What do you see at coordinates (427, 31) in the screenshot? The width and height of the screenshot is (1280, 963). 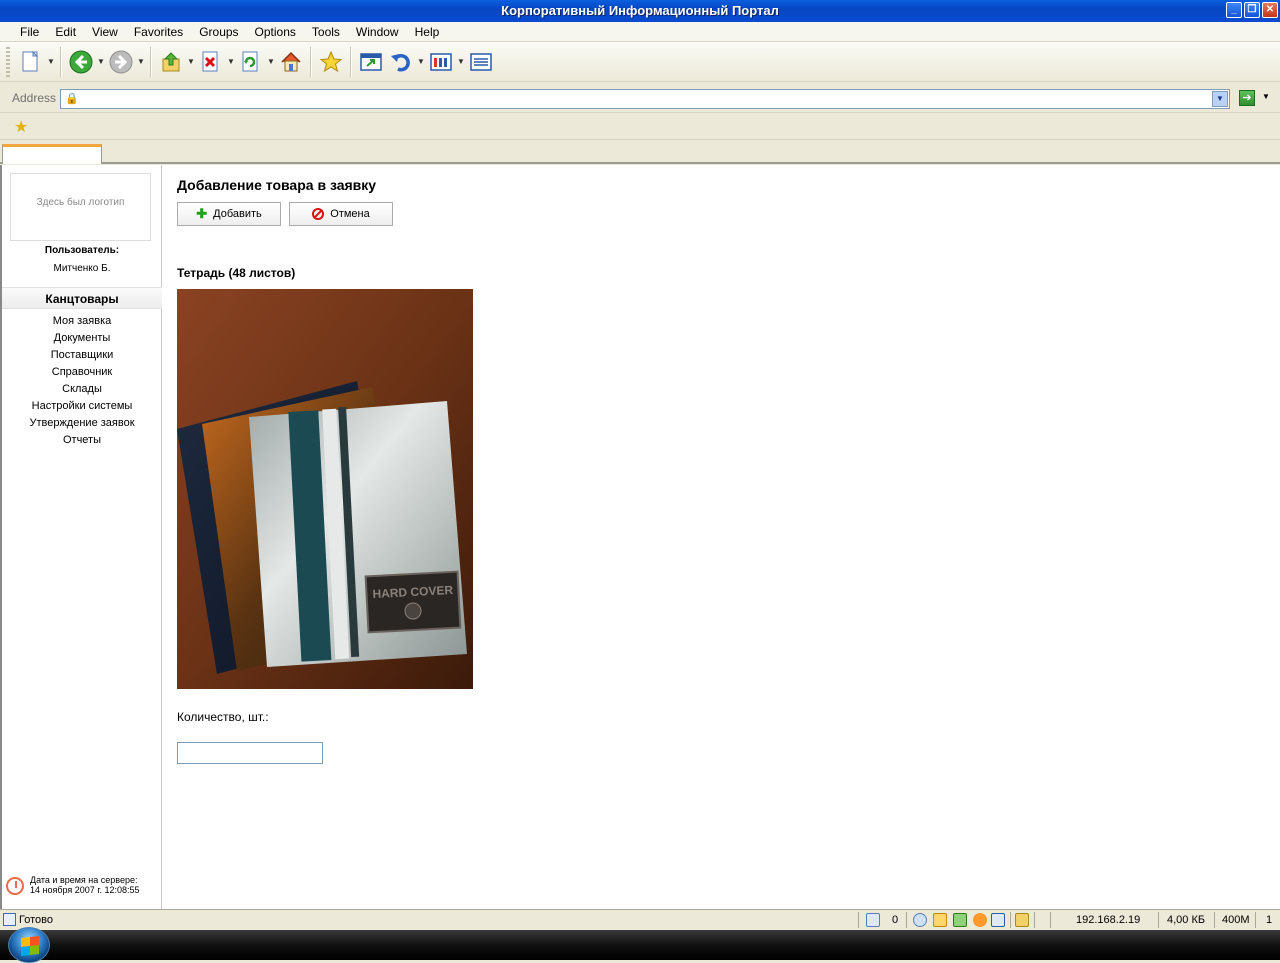 I see `menu-help: Help` at bounding box center [427, 31].